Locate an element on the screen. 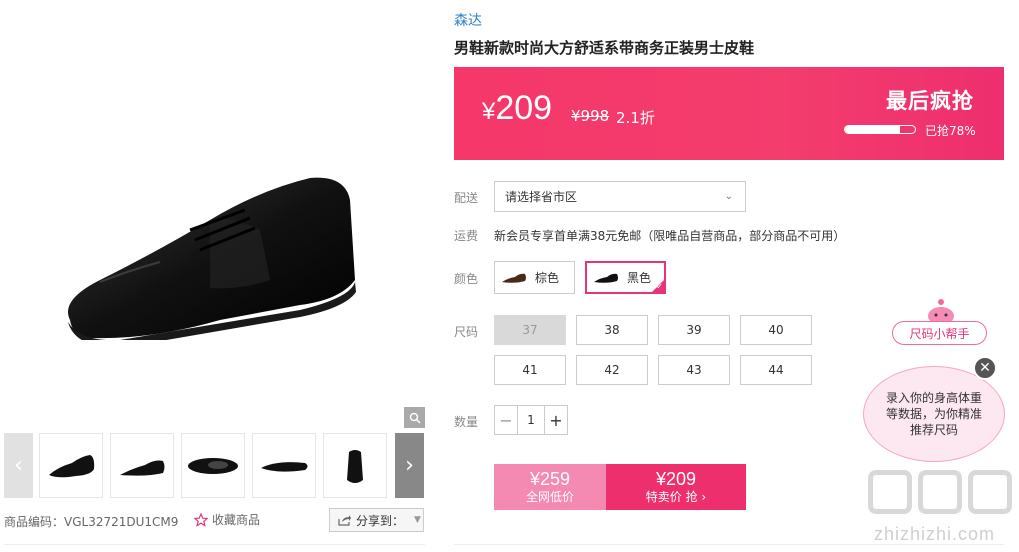 Image resolution: width=1019 pixels, height=552 pixels. share-button: 分享到： ▼ is located at coordinates (376, 520).